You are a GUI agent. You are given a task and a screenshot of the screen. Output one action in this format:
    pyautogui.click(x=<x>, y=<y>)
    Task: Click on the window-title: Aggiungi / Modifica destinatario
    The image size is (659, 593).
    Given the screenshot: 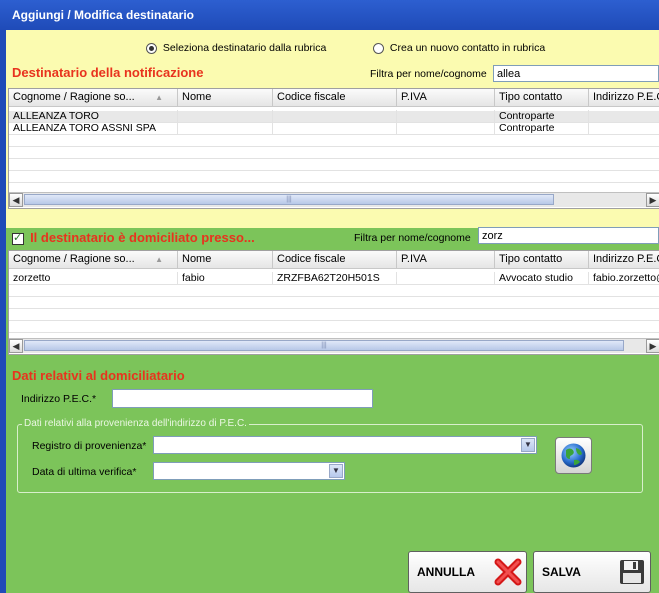 What is the action you would take?
    pyautogui.click(x=103, y=15)
    